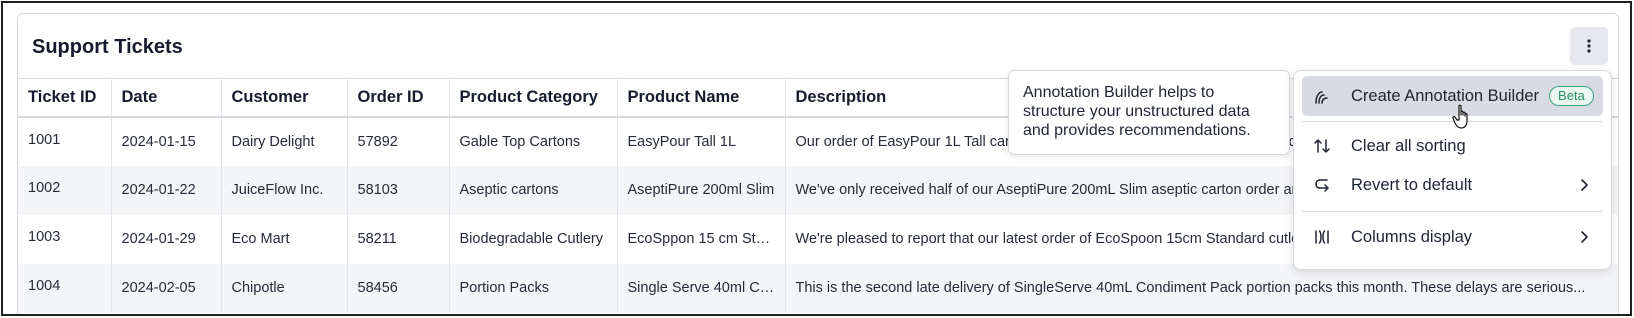  I want to click on cell-product-name: EasyPour Tall 1L, so click(701, 141).